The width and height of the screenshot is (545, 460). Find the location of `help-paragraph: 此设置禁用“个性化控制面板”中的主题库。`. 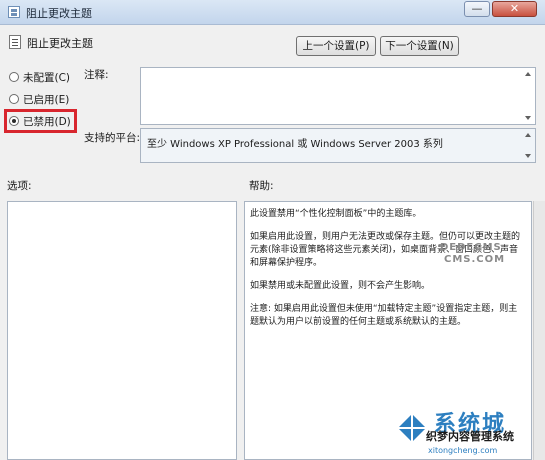

help-paragraph: 此设置禁用“个性化控制面板”中的主题库。 is located at coordinates (336, 214).